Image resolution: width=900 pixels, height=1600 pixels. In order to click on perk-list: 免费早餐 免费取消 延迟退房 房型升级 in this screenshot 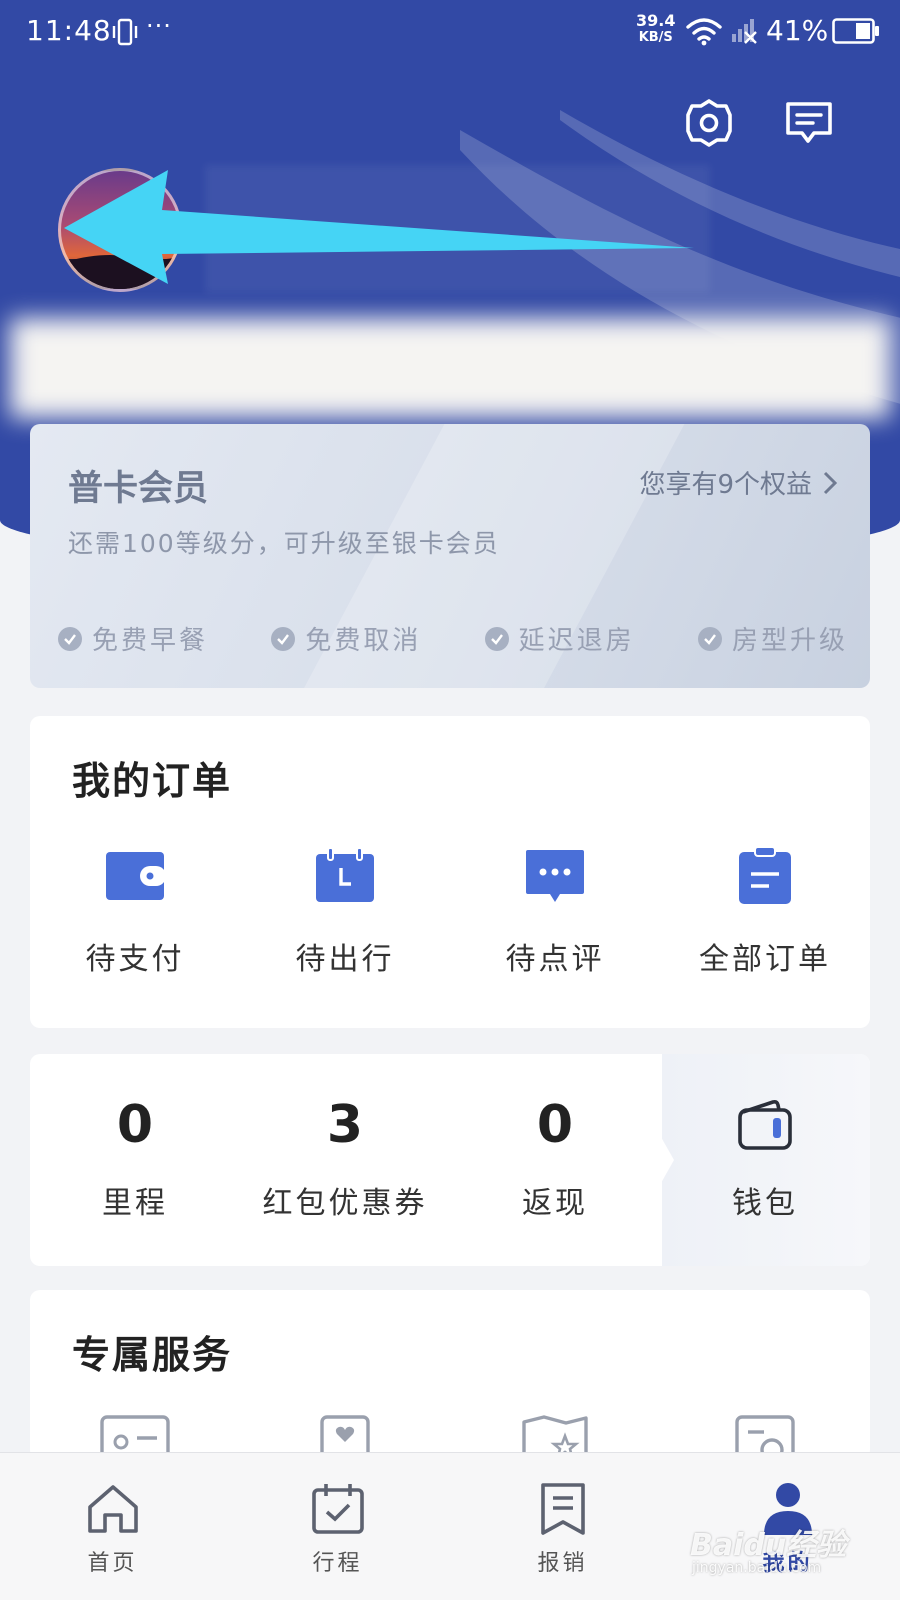, I will do `click(453, 638)`.